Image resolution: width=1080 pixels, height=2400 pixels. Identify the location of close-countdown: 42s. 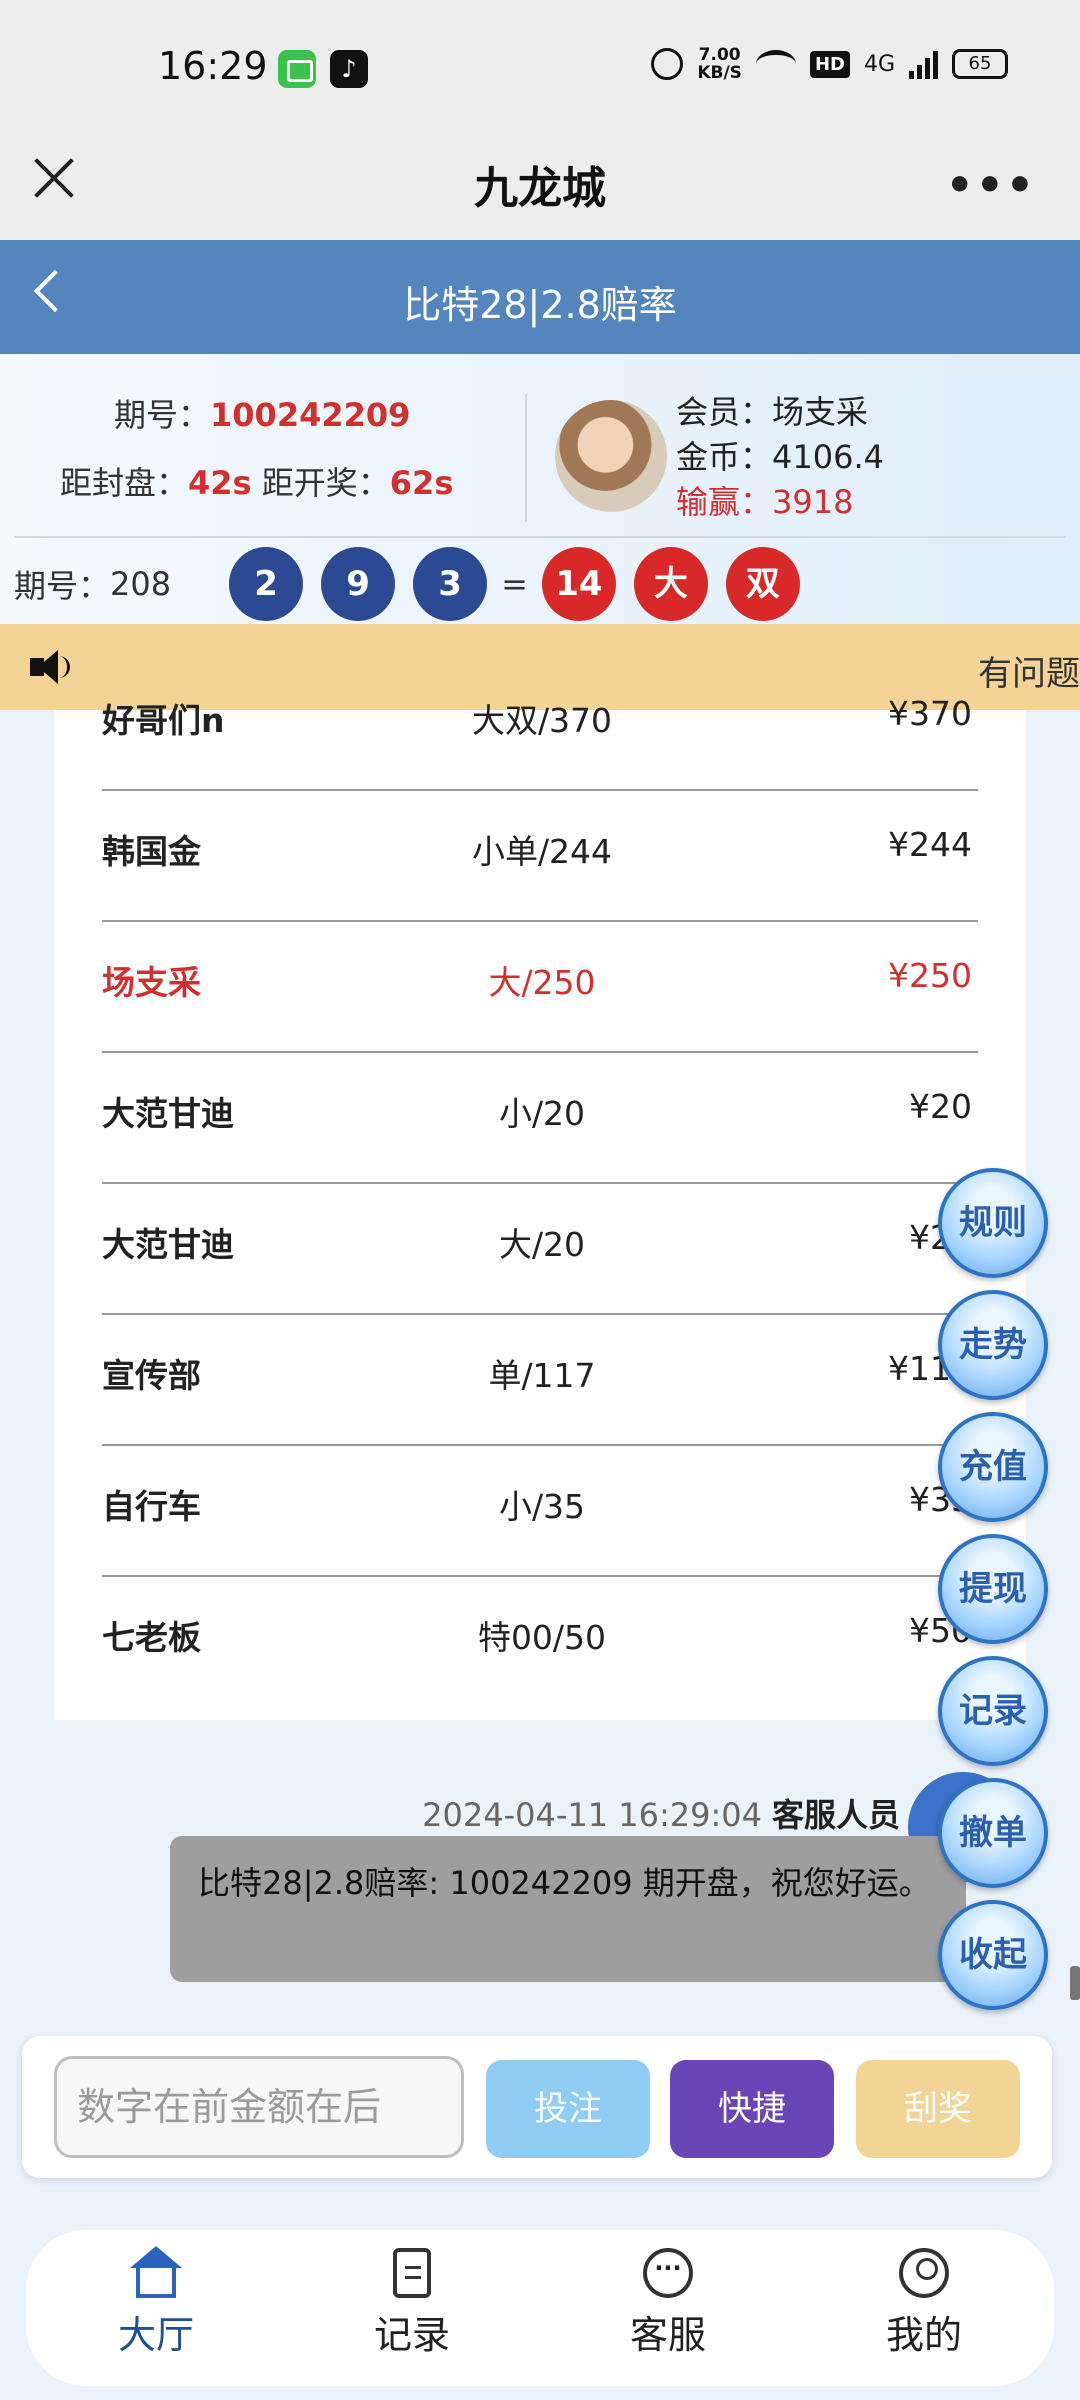
(220, 483).